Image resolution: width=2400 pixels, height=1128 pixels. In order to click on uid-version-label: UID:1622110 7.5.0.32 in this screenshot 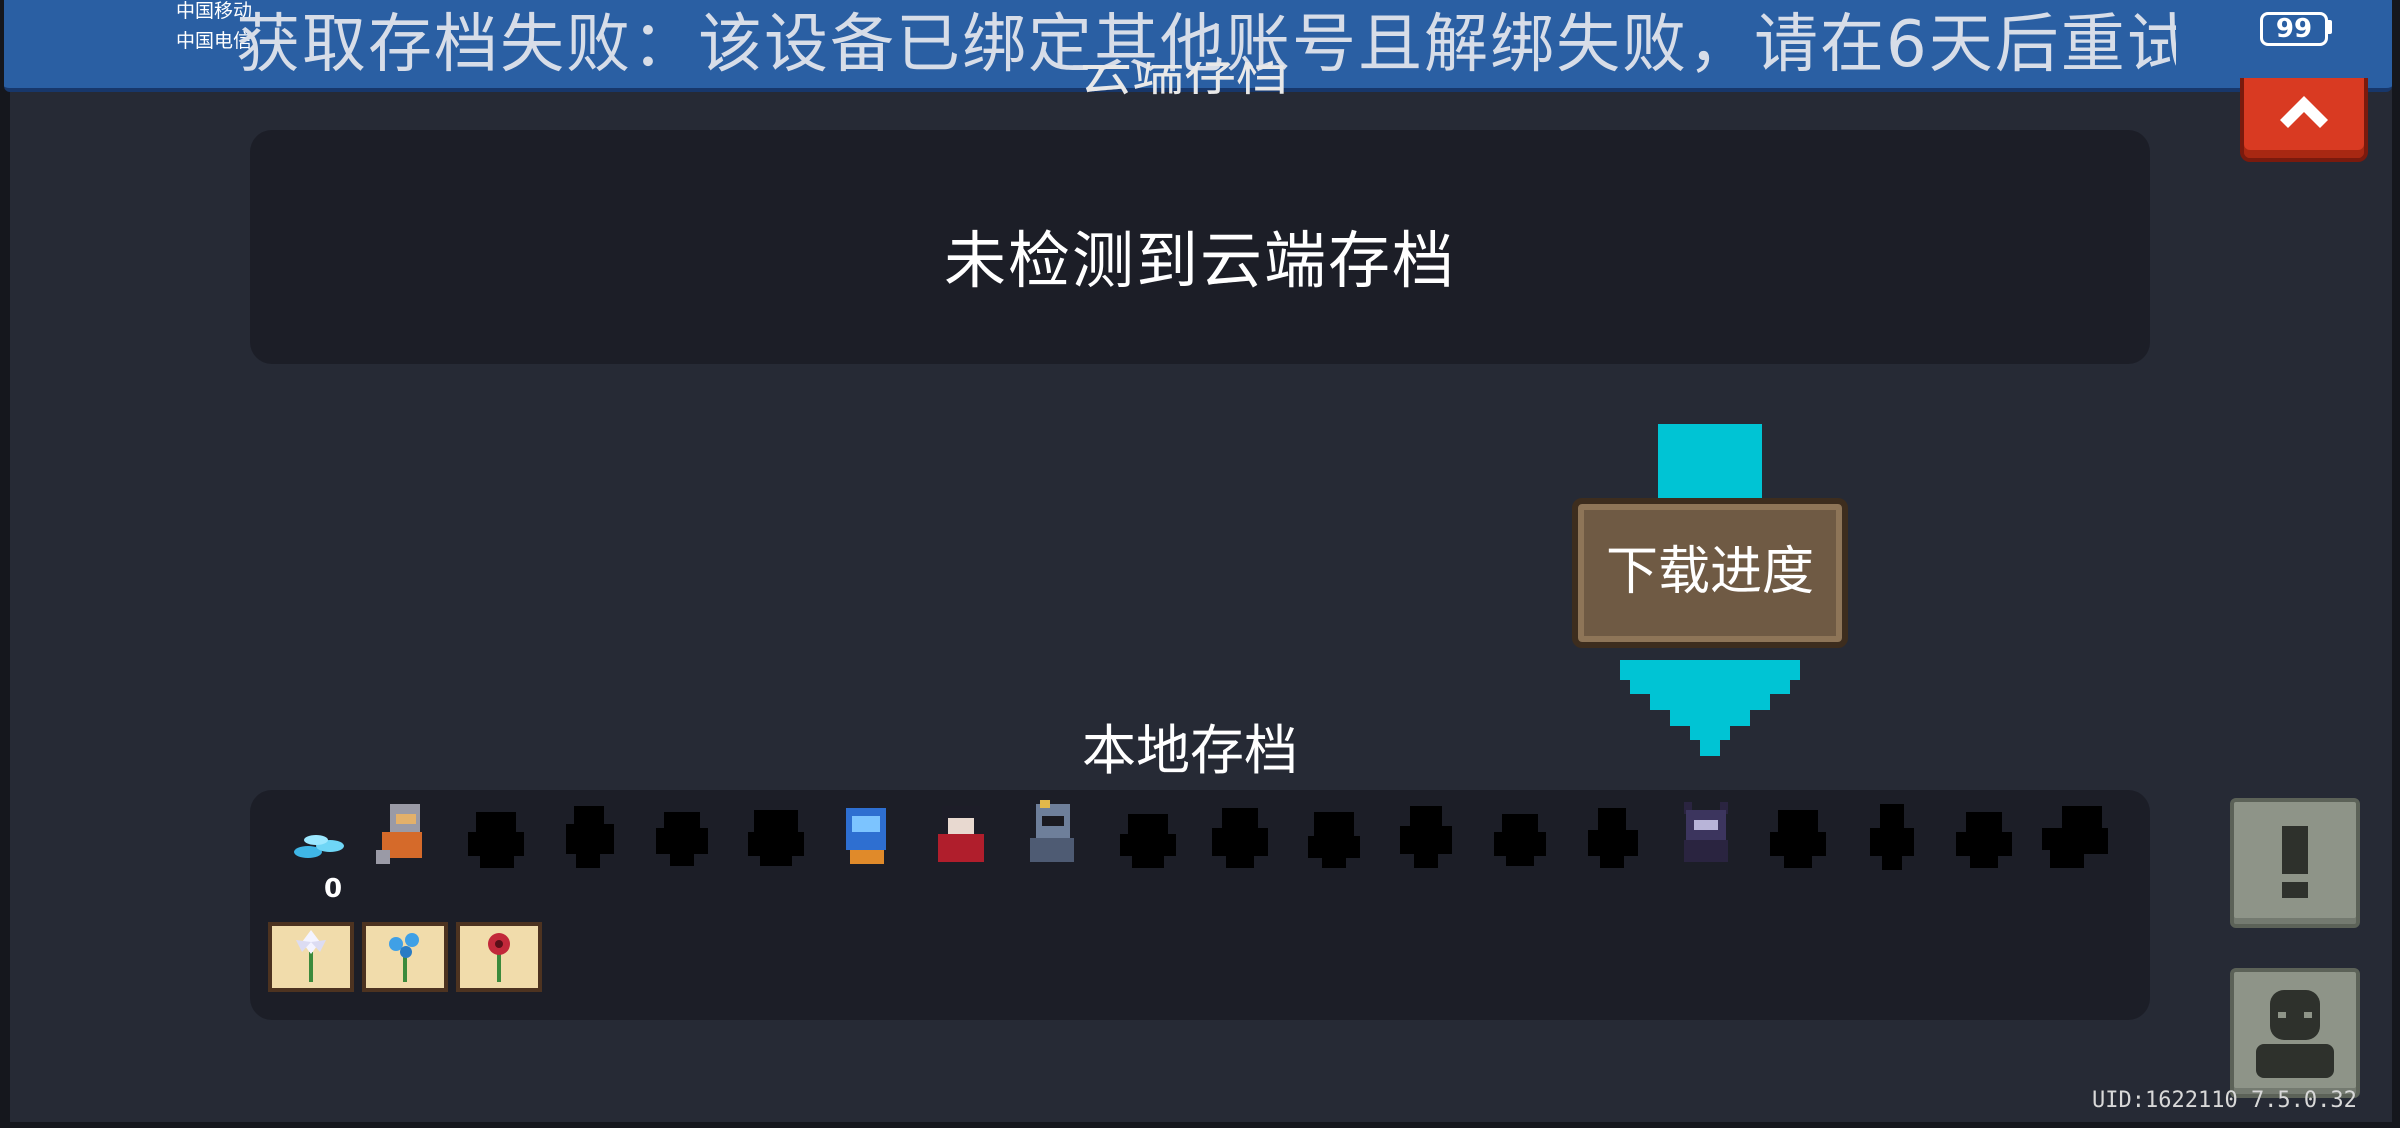, I will do `click(2224, 1100)`.